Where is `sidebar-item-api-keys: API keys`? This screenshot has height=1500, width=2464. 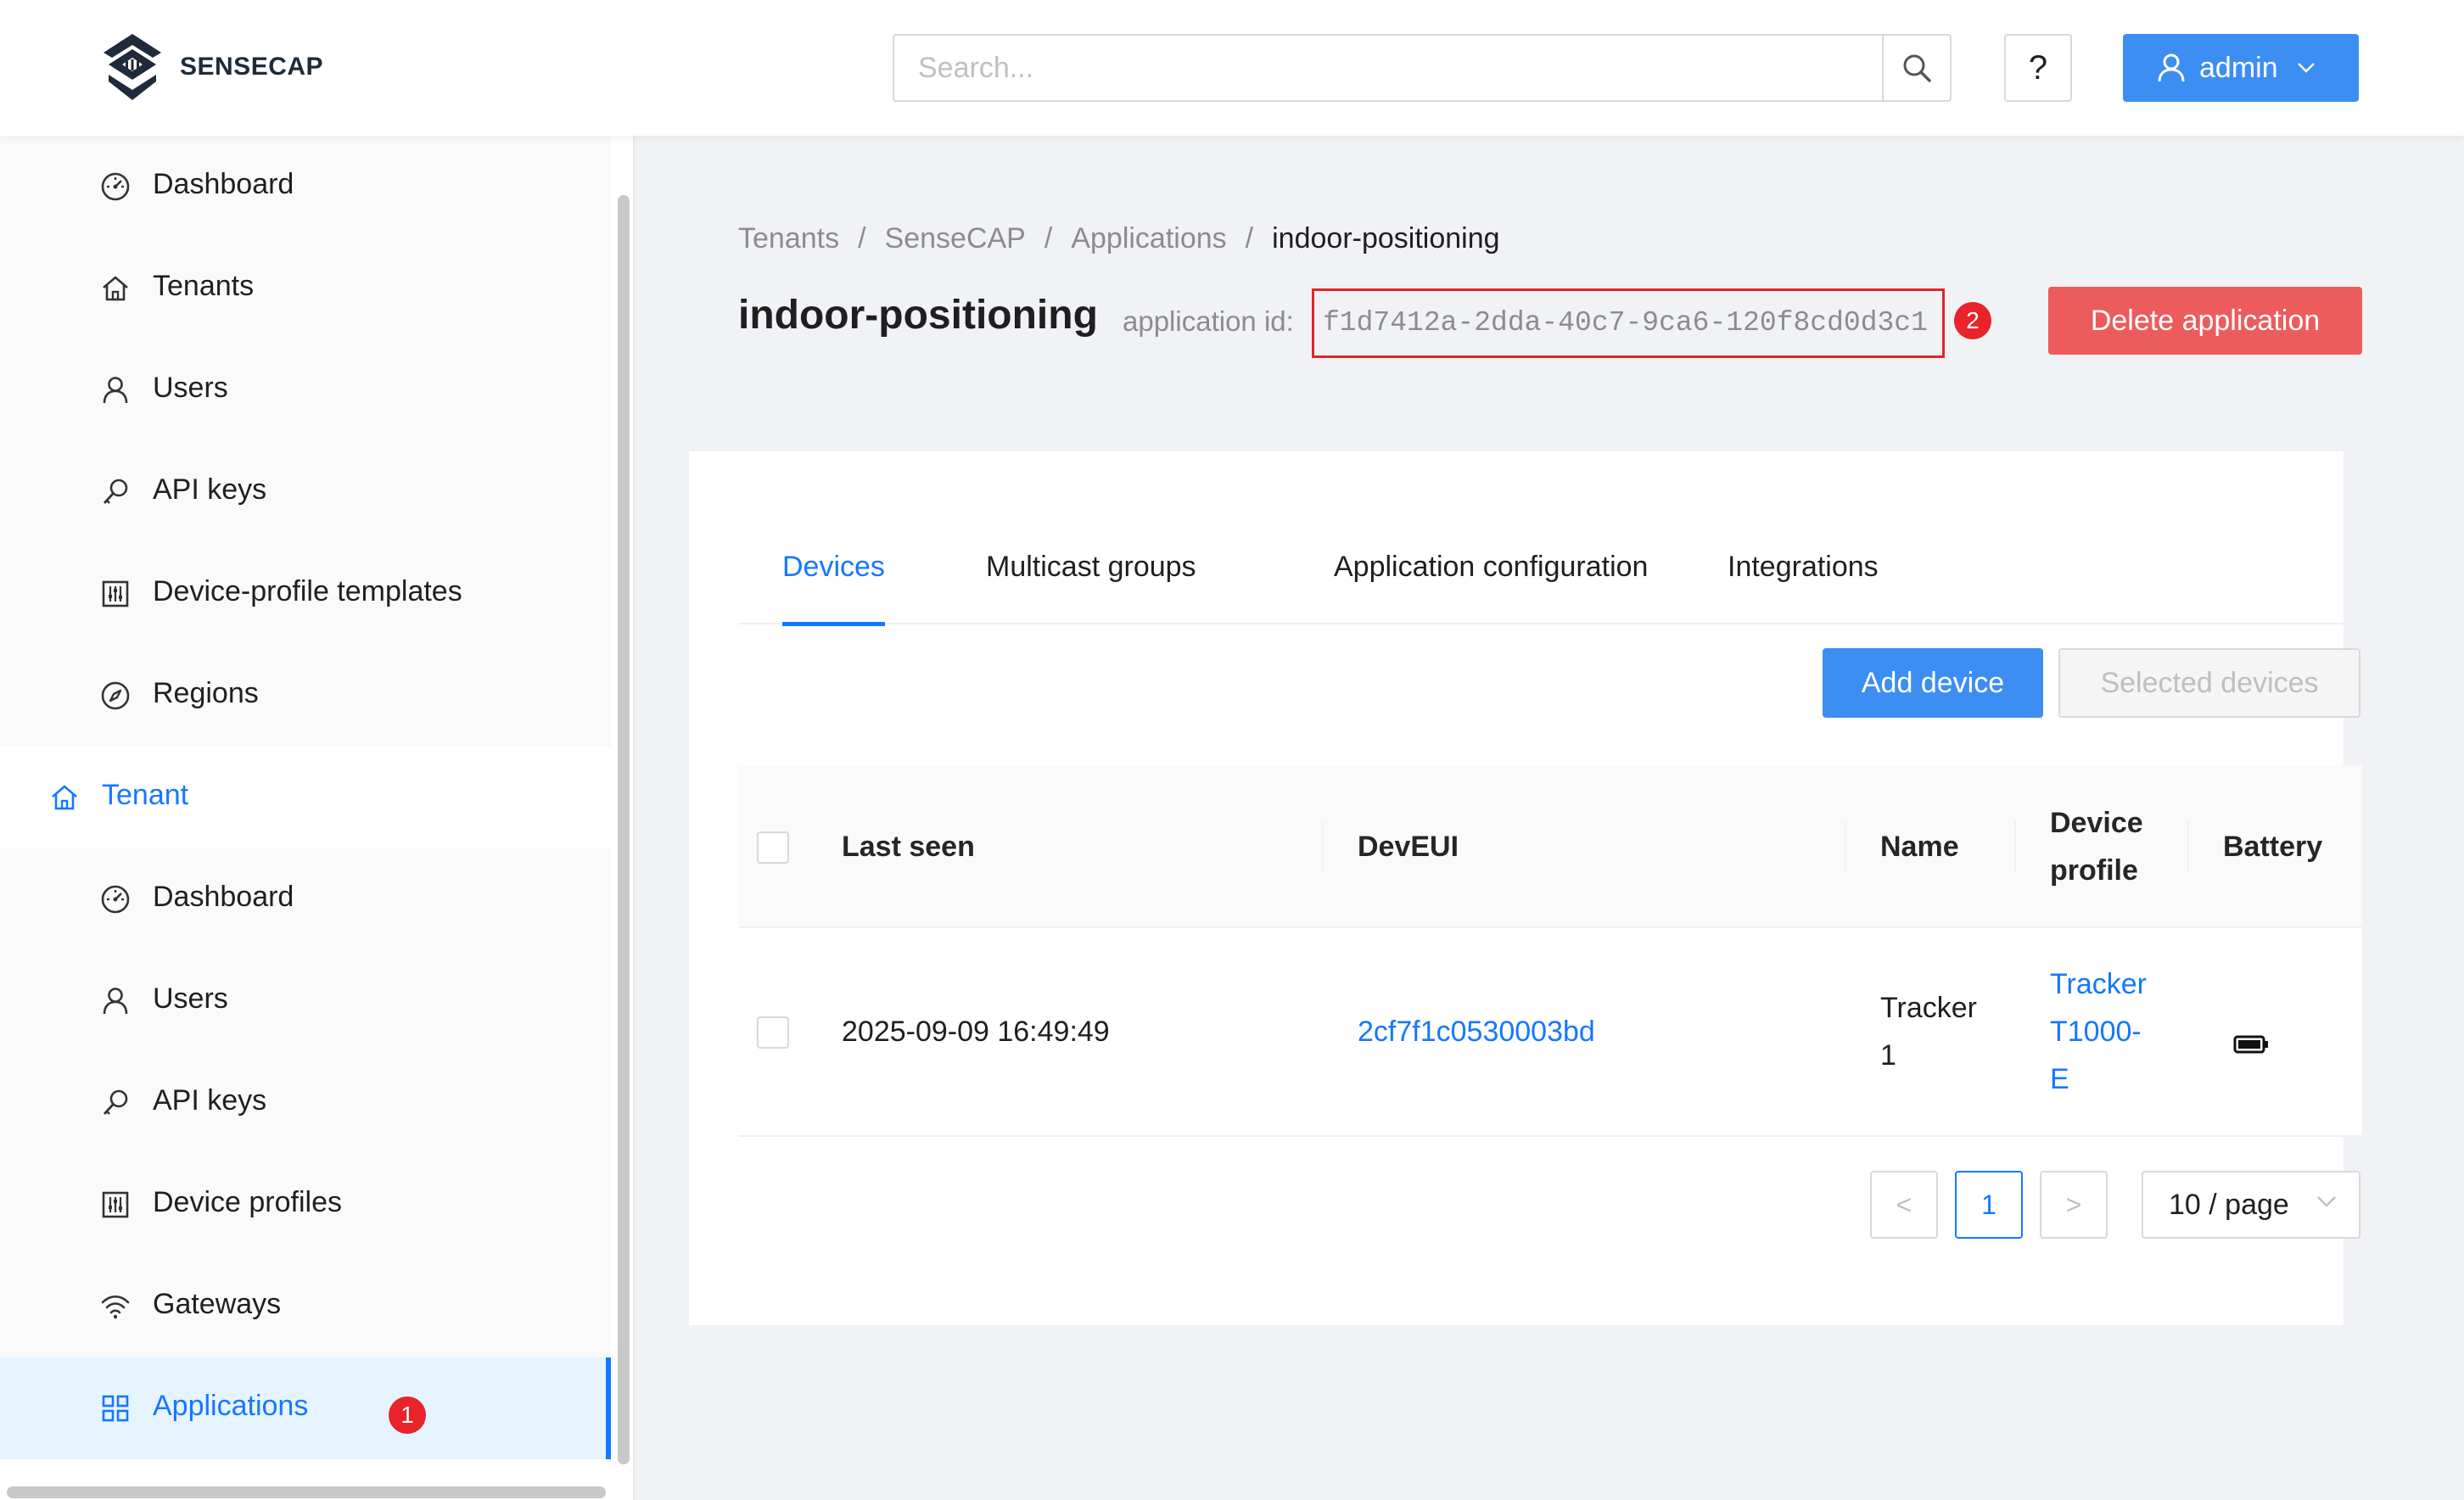
sidebar-item-api-keys: API keys is located at coordinates (305, 492).